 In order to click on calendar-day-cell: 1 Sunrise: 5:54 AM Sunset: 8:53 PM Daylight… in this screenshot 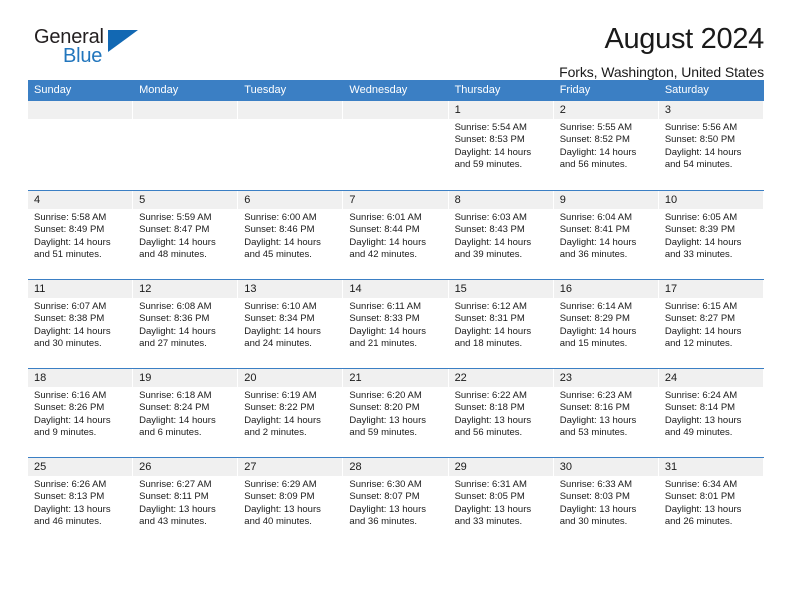, I will do `click(501, 145)`.